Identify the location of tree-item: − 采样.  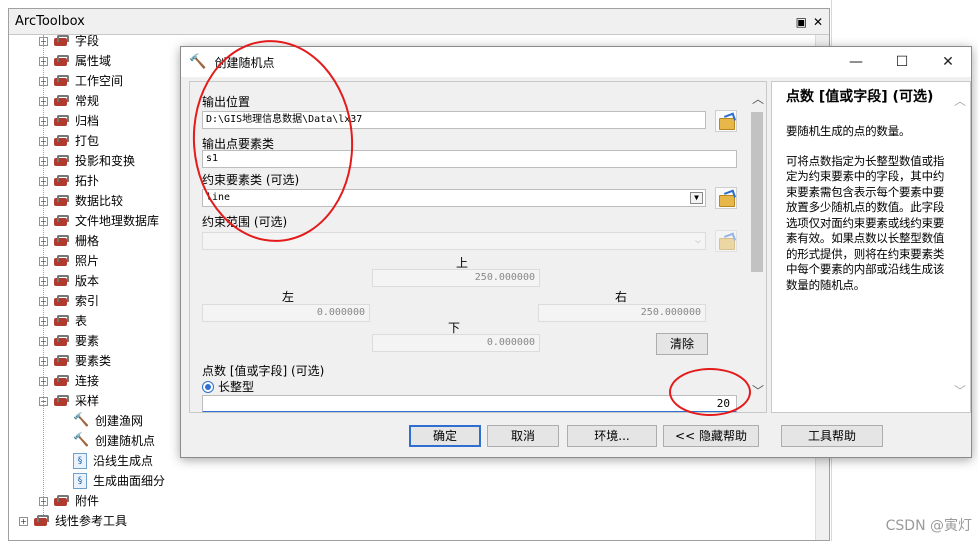
(69, 401).